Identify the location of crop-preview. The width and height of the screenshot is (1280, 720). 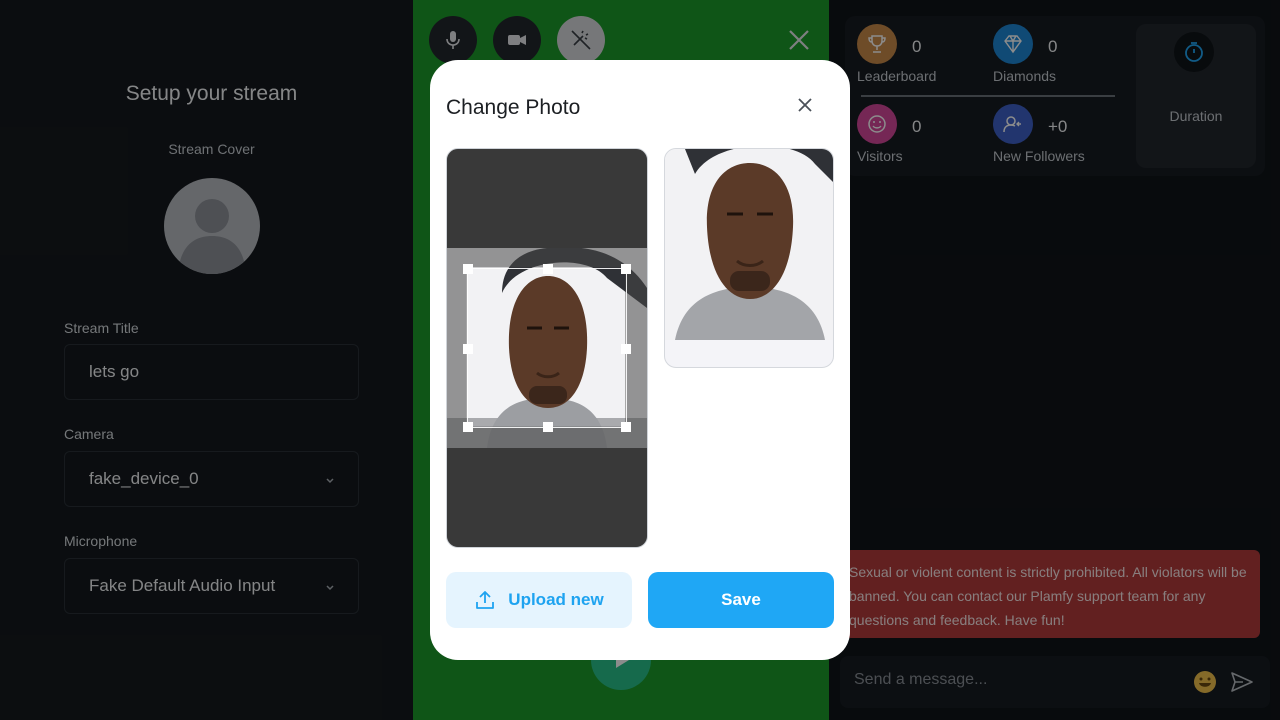
(749, 258).